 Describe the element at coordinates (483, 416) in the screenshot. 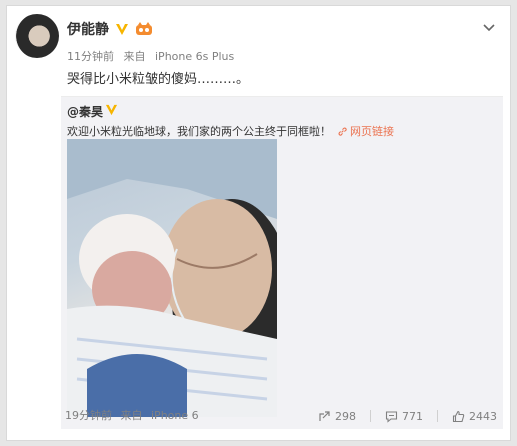

I see `like-count: 2443` at that location.